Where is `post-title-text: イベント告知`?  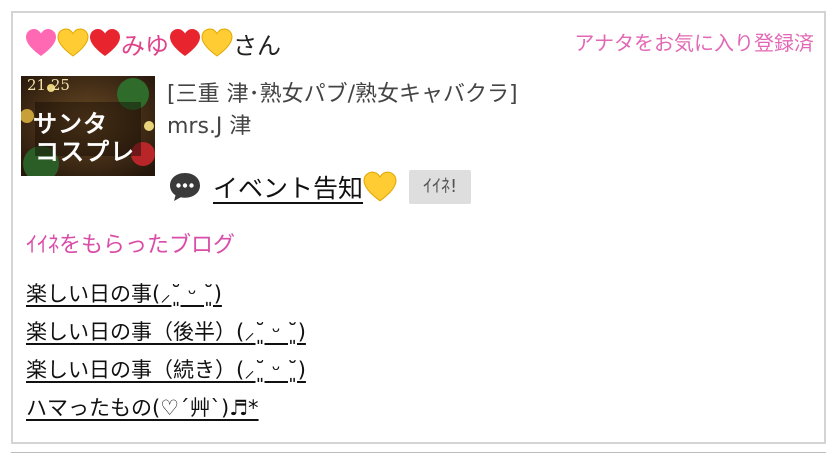
post-title-text: イベント告知 is located at coordinates (288, 188).